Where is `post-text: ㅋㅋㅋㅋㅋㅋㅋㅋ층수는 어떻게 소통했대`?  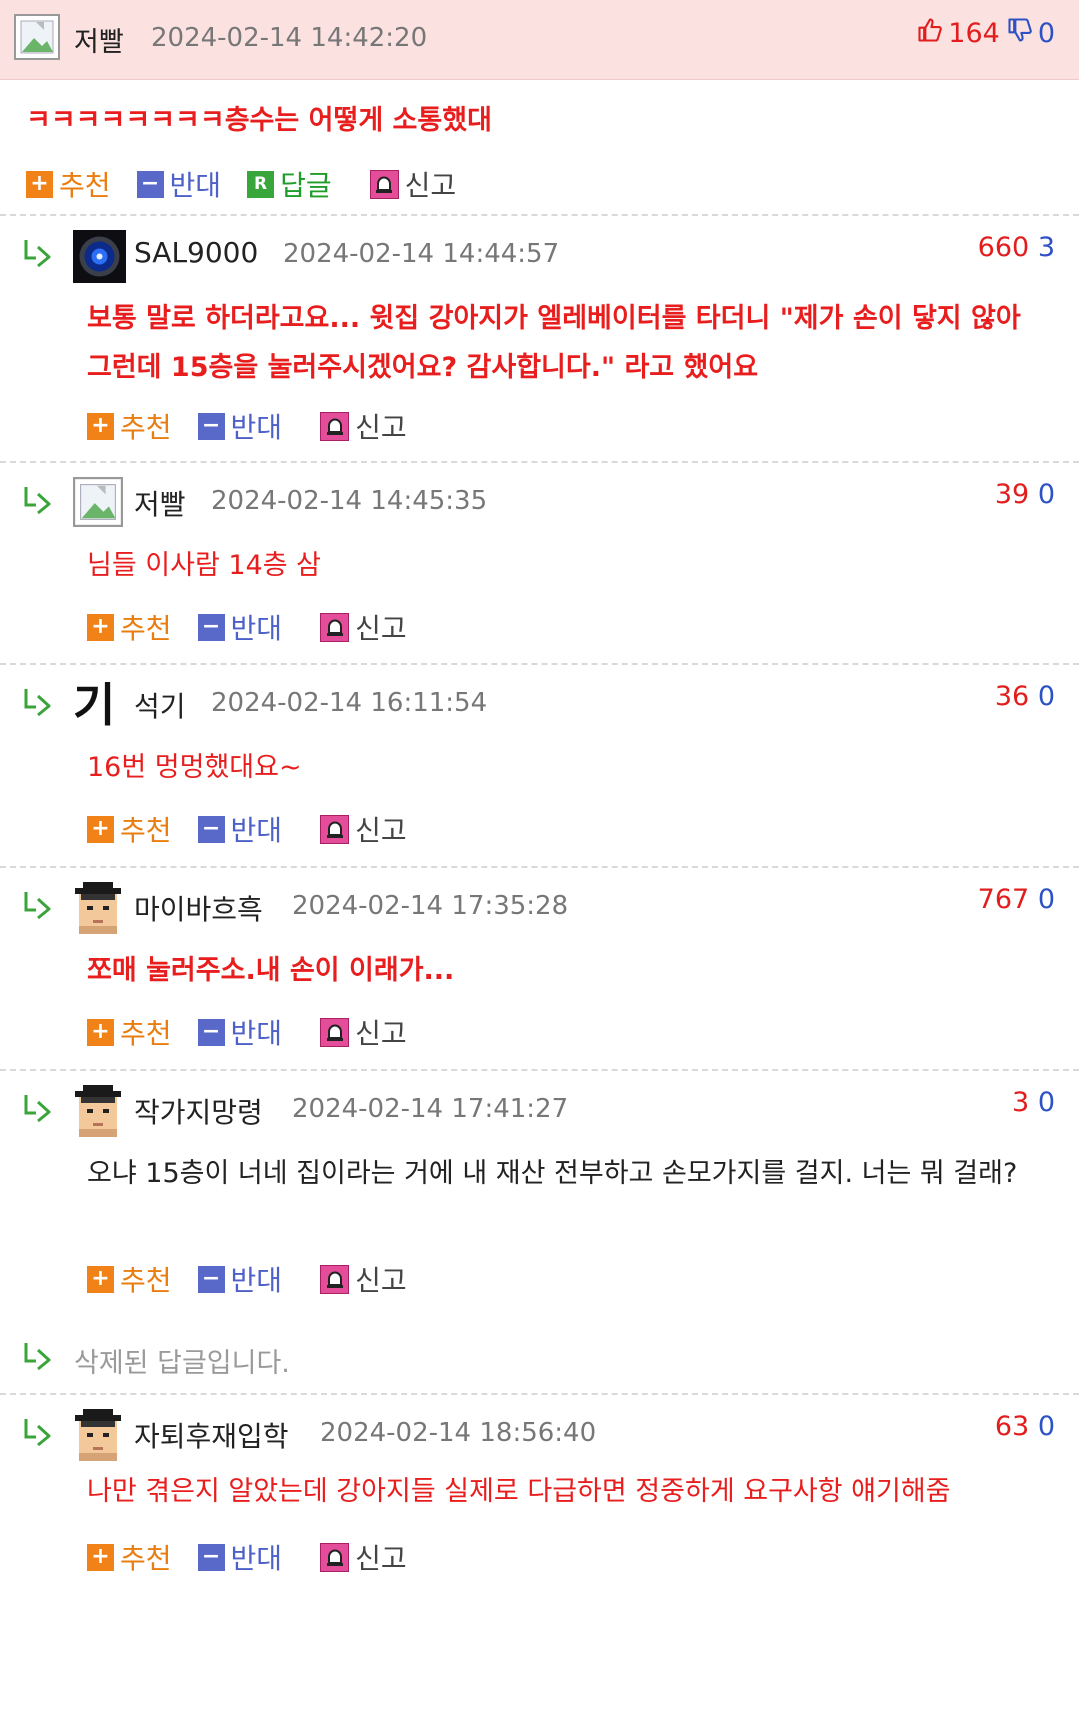
post-text: ㅋㅋㅋㅋㅋㅋㅋㅋ층수는 어떻게 소통했대 is located at coordinates (259, 120).